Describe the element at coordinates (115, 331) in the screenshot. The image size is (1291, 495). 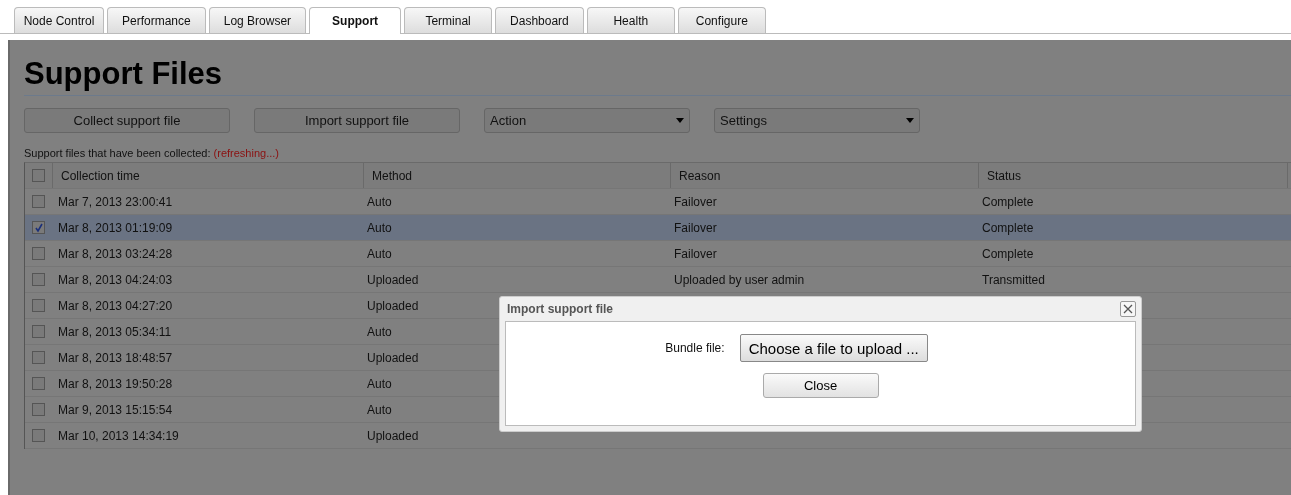
I see `table-cell: Mar 8, 2013 05:34:11` at that location.